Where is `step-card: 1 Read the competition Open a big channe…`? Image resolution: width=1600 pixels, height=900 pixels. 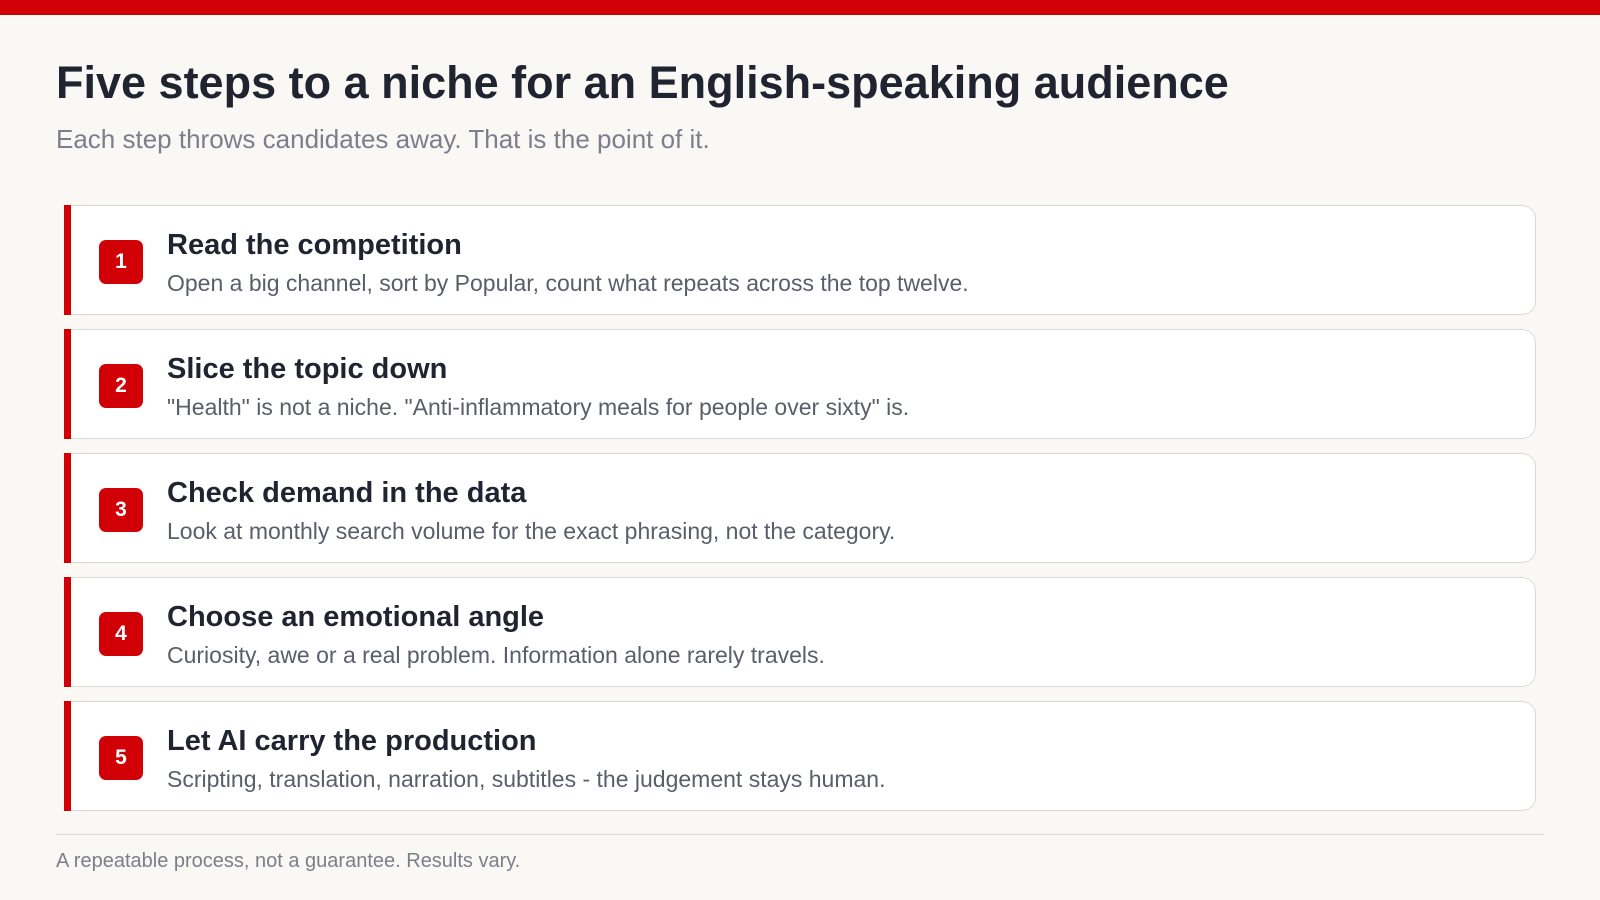 step-card: 1 Read the competition Open a big channe… is located at coordinates (803, 260).